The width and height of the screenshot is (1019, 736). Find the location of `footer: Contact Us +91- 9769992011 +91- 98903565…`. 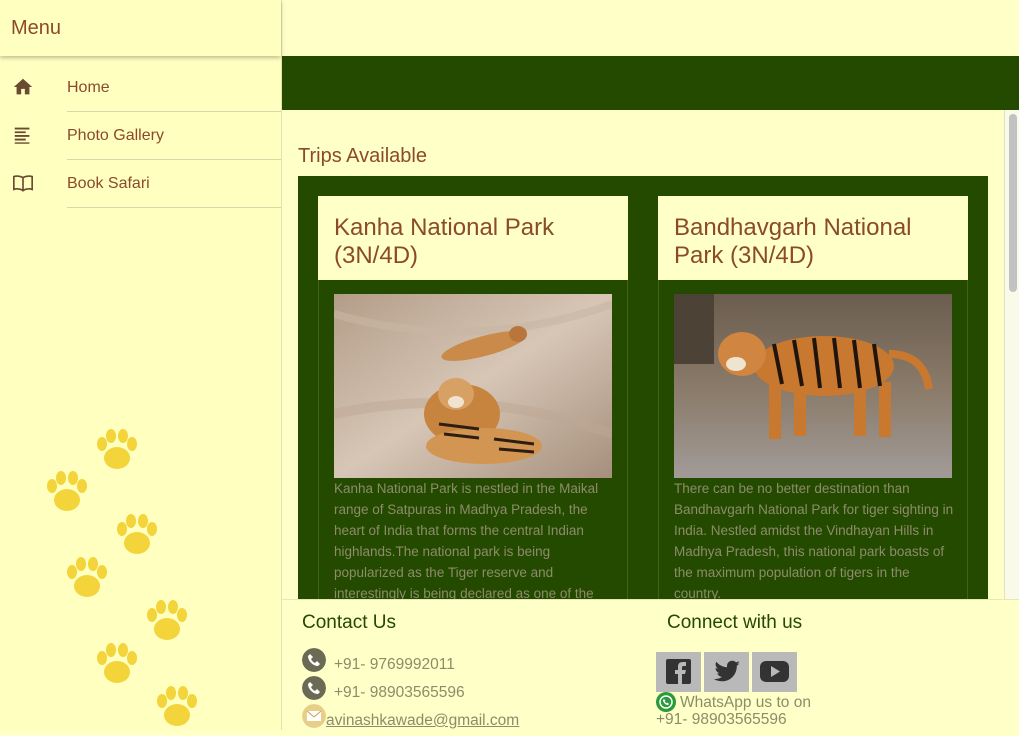

footer: Contact Us +91- 9769992011 +91- 98903565… is located at coordinates (650, 665).